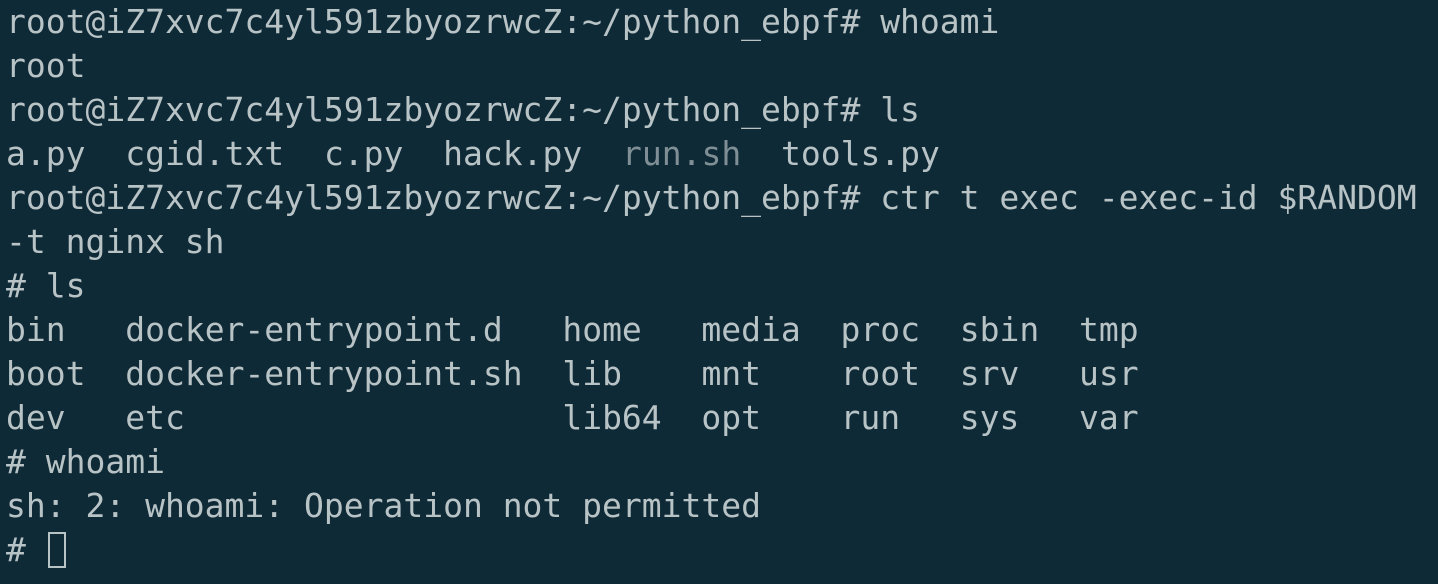  Describe the element at coordinates (989, 373) in the screenshot. I see `directory-name: srv` at that location.